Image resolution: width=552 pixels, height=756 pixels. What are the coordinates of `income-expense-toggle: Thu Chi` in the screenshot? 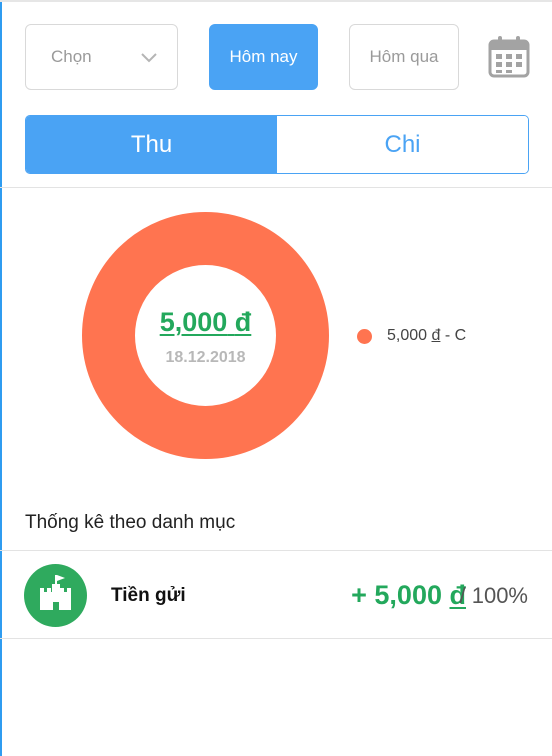 It's located at (277, 144).